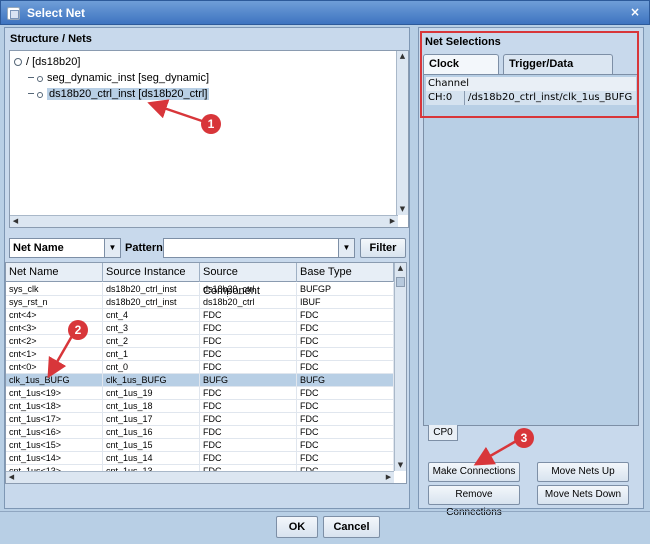 The width and height of the screenshot is (650, 544). Describe the element at coordinates (54, 272) in the screenshot. I see `column-header: Net Name` at that location.